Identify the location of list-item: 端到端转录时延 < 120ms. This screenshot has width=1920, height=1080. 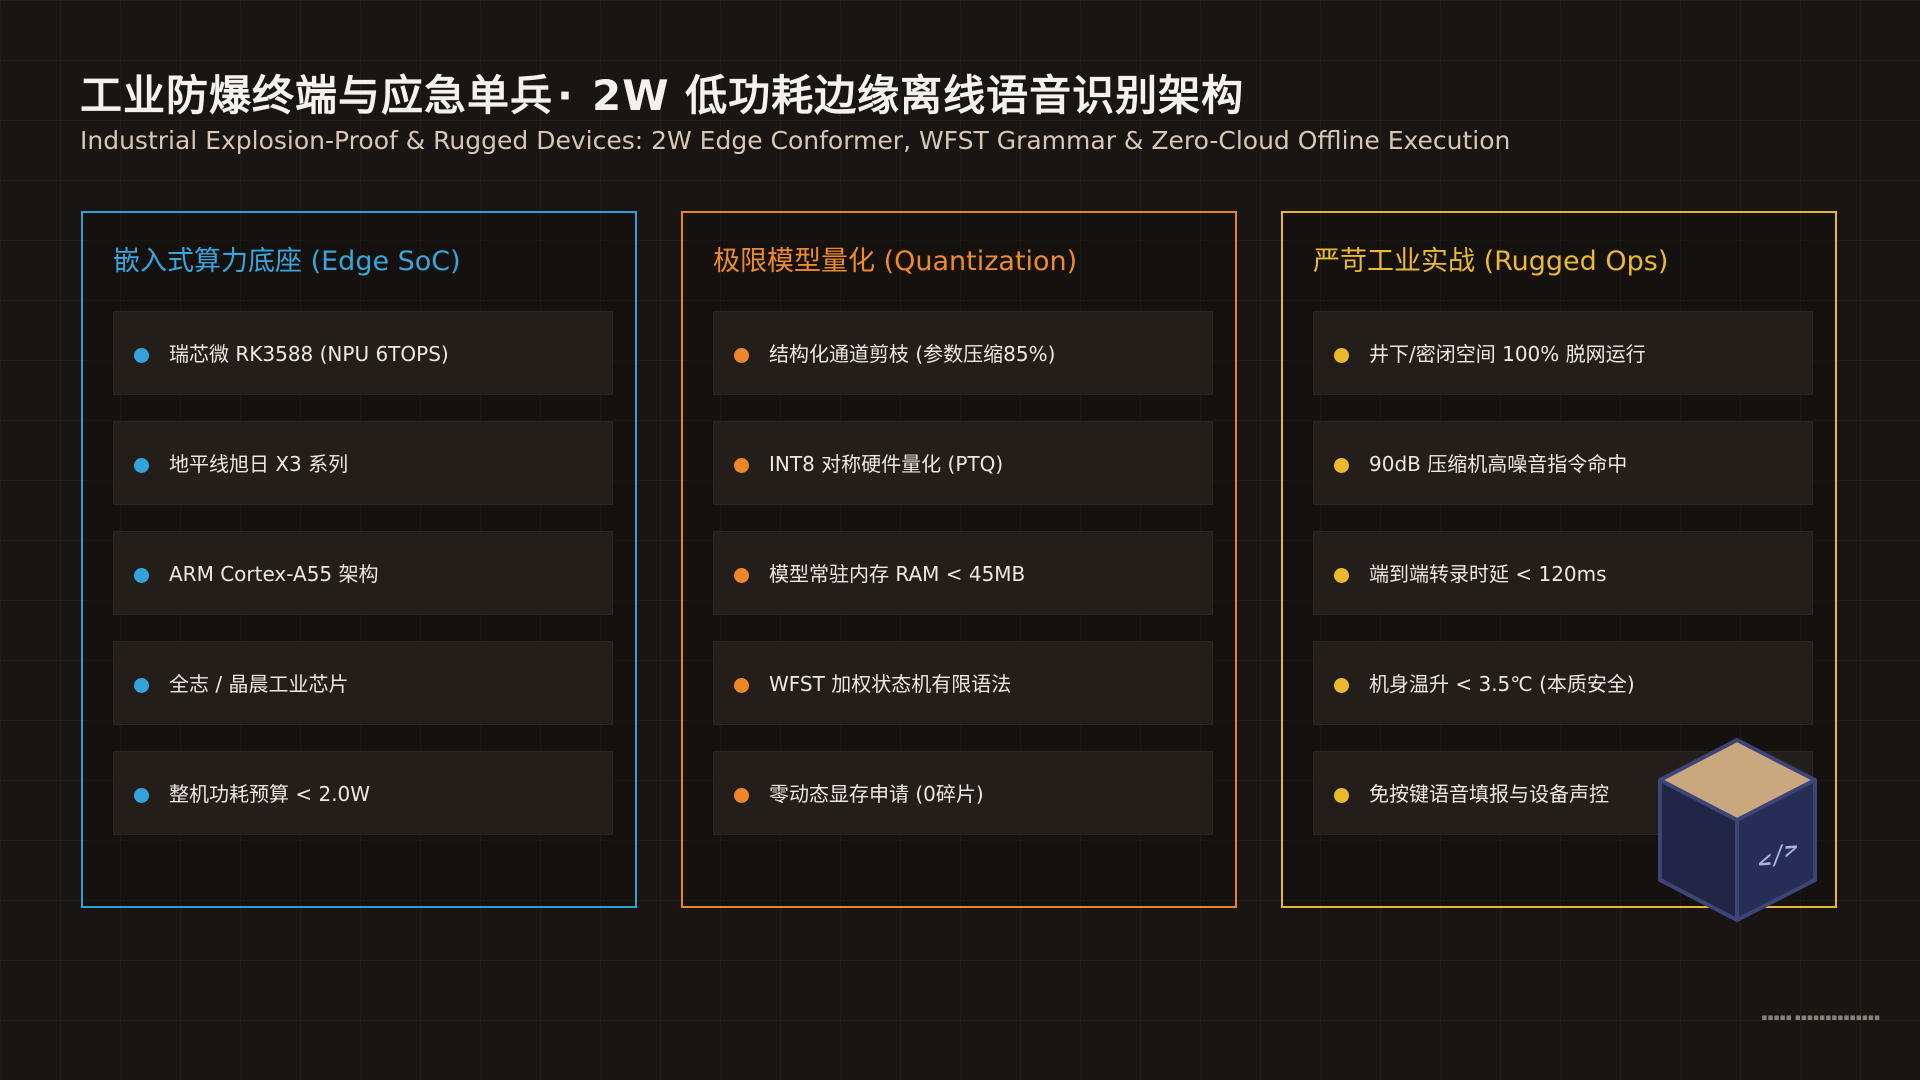
(1563, 573).